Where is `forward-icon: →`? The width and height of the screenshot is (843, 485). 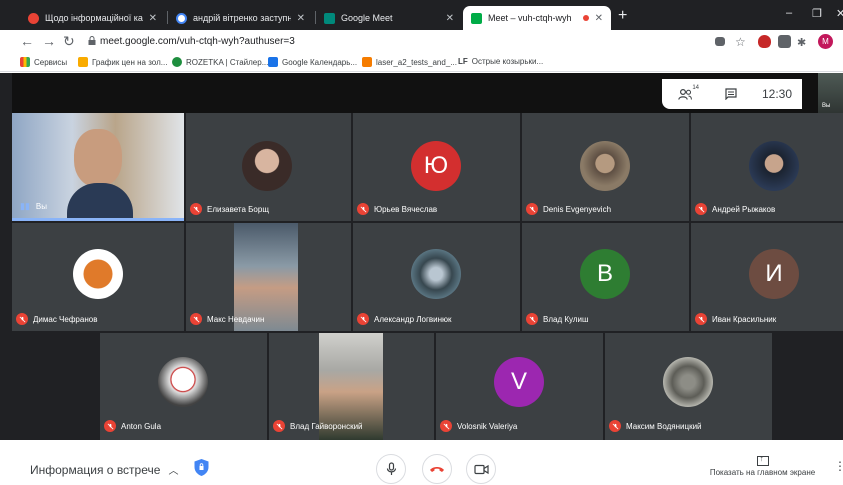 forward-icon: → is located at coordinates (49, 41).